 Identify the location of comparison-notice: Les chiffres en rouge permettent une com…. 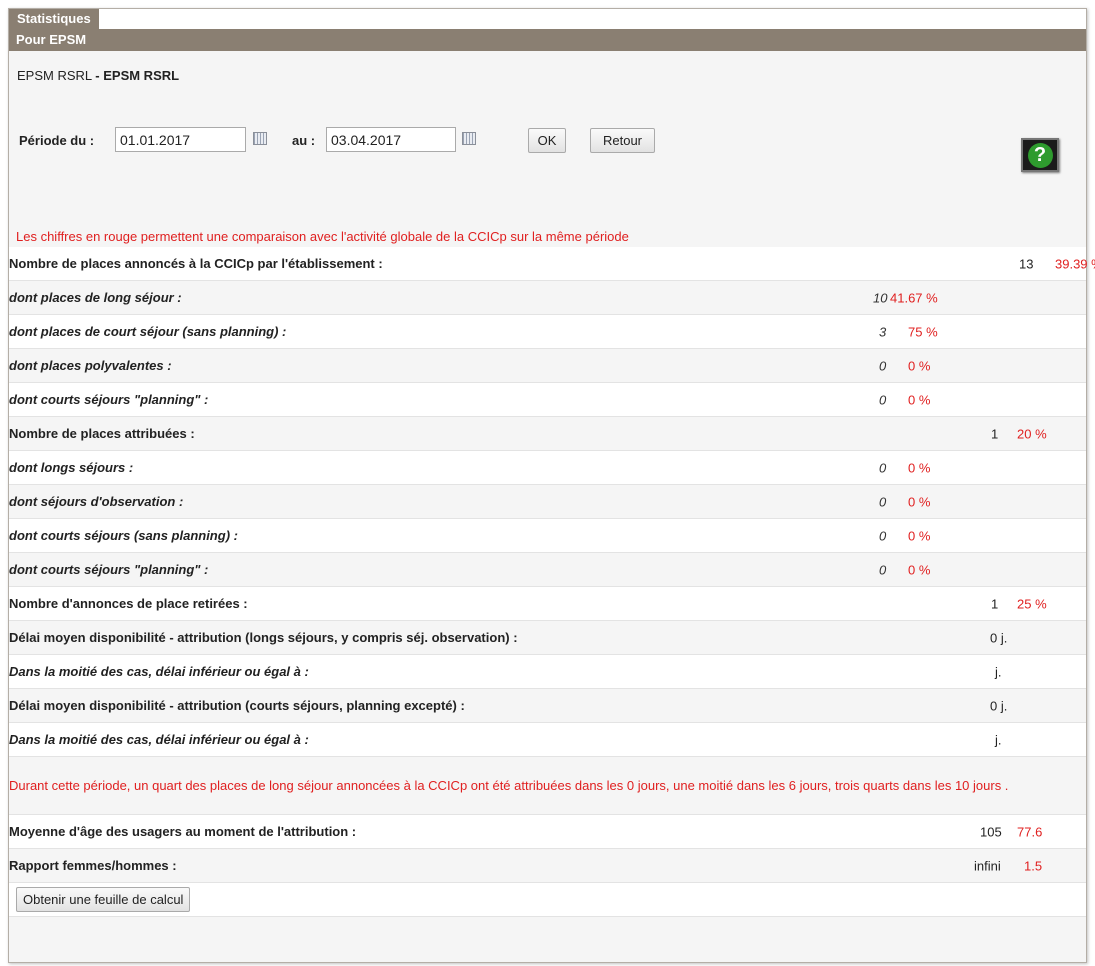
(322, 236).